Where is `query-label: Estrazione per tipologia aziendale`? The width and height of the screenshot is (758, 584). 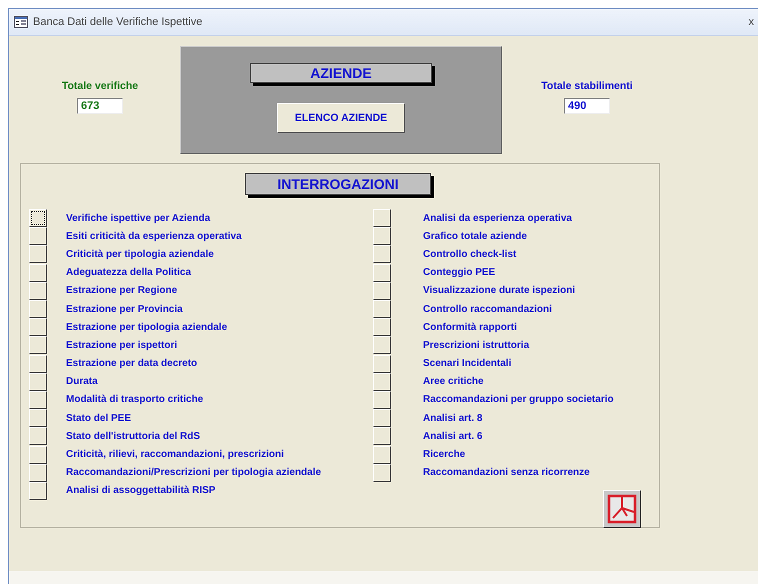 query-label: Estrazione per tipologia aziendale is located at coordinates (147, 327).